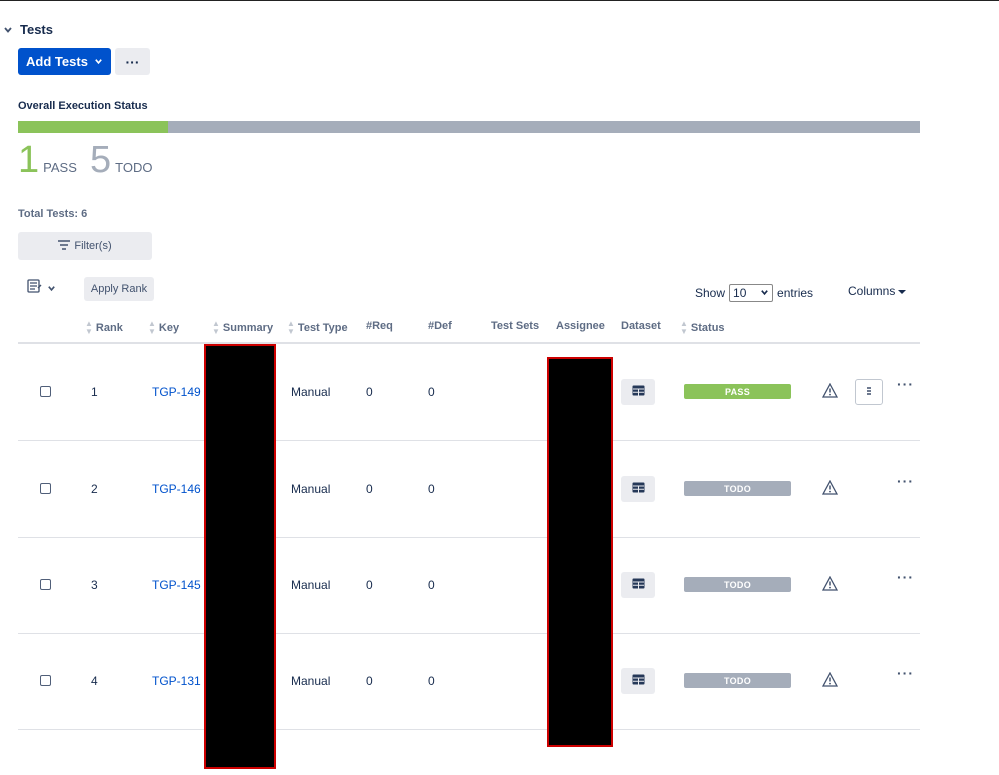  What do you see at coordinates (176, 489) in the screenshot?
I see `row-key-link: TGP-146` at bounding box center [176, 489].